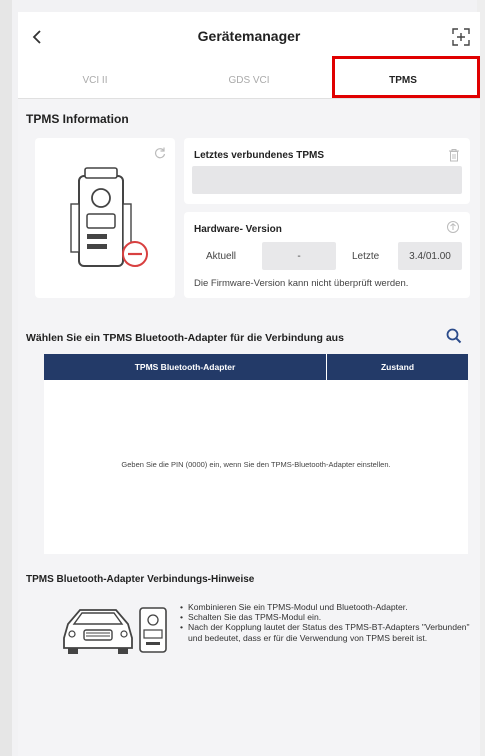 The width and height of the screenshot is (485, 756). I want to click on last-connected-card: Letztes verbundenes TPMS, so click(327, 171).